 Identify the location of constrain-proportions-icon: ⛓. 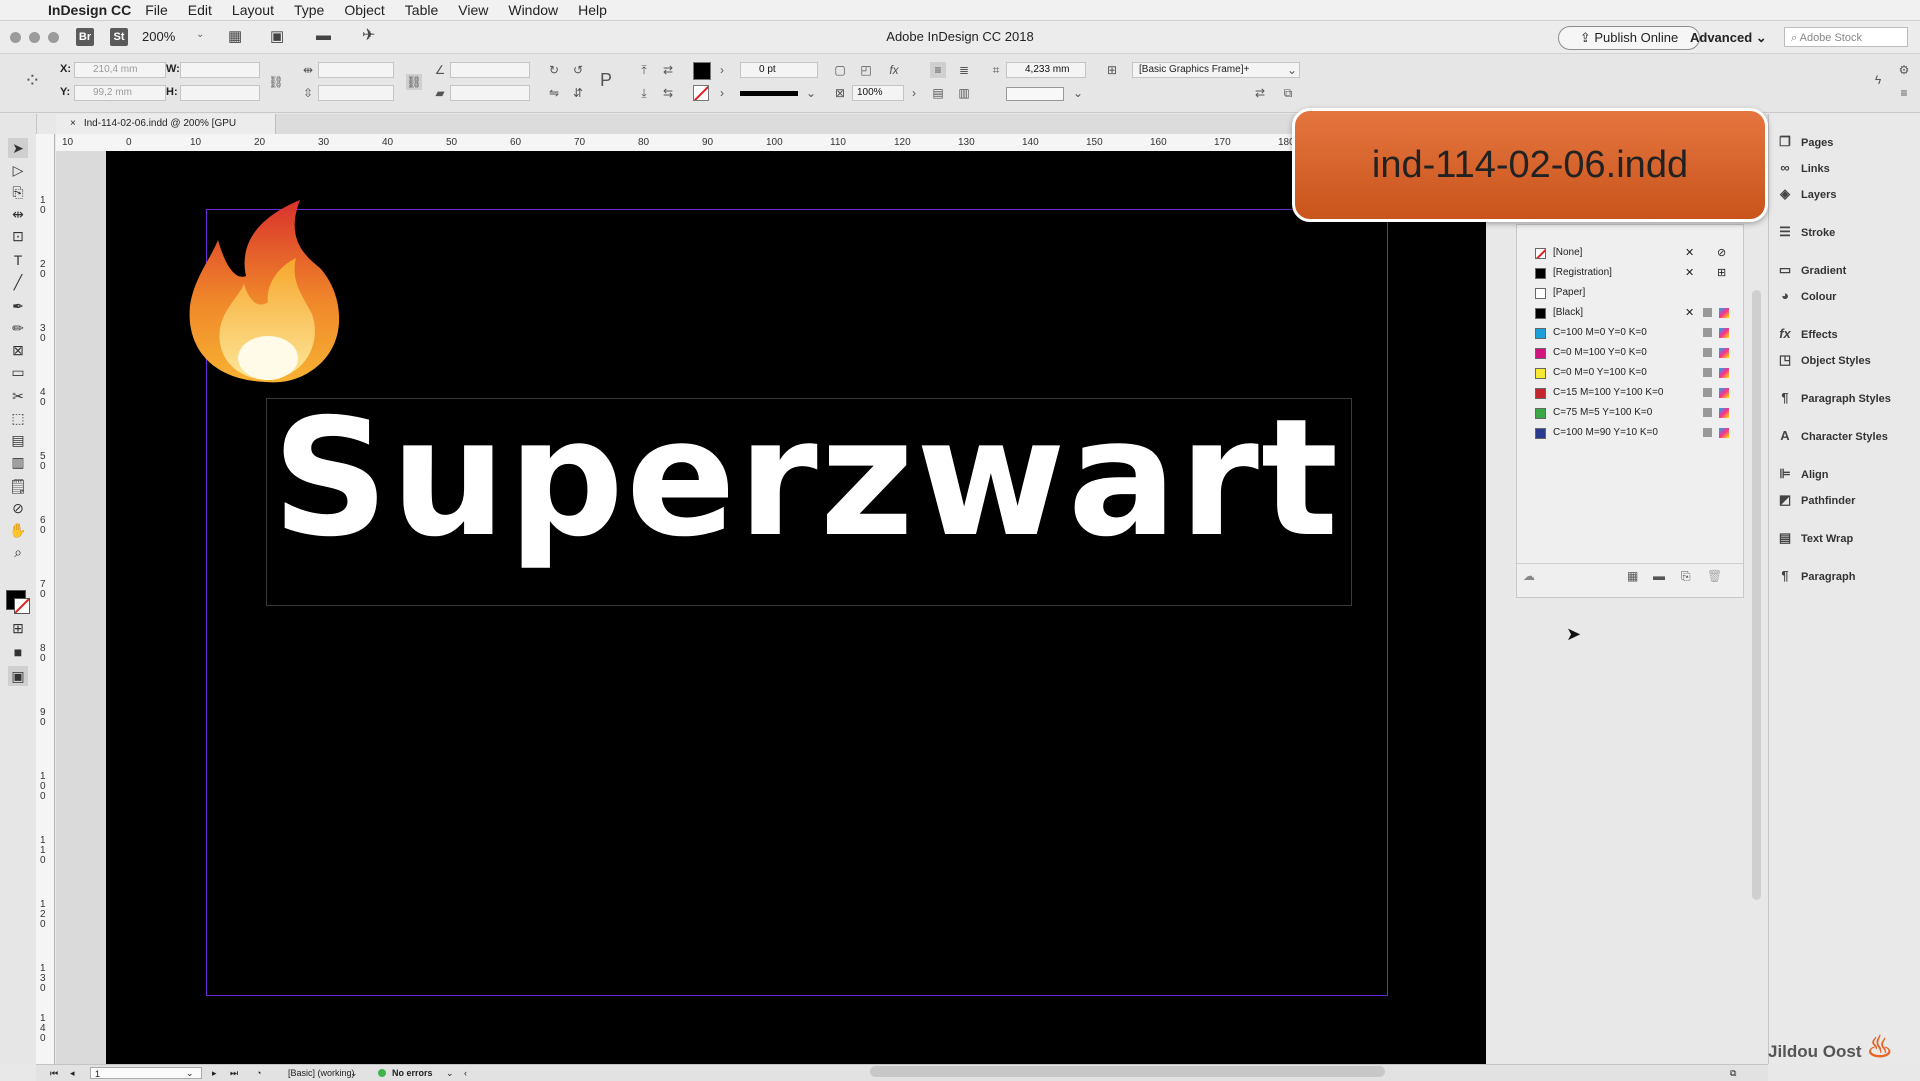
(276, 82).